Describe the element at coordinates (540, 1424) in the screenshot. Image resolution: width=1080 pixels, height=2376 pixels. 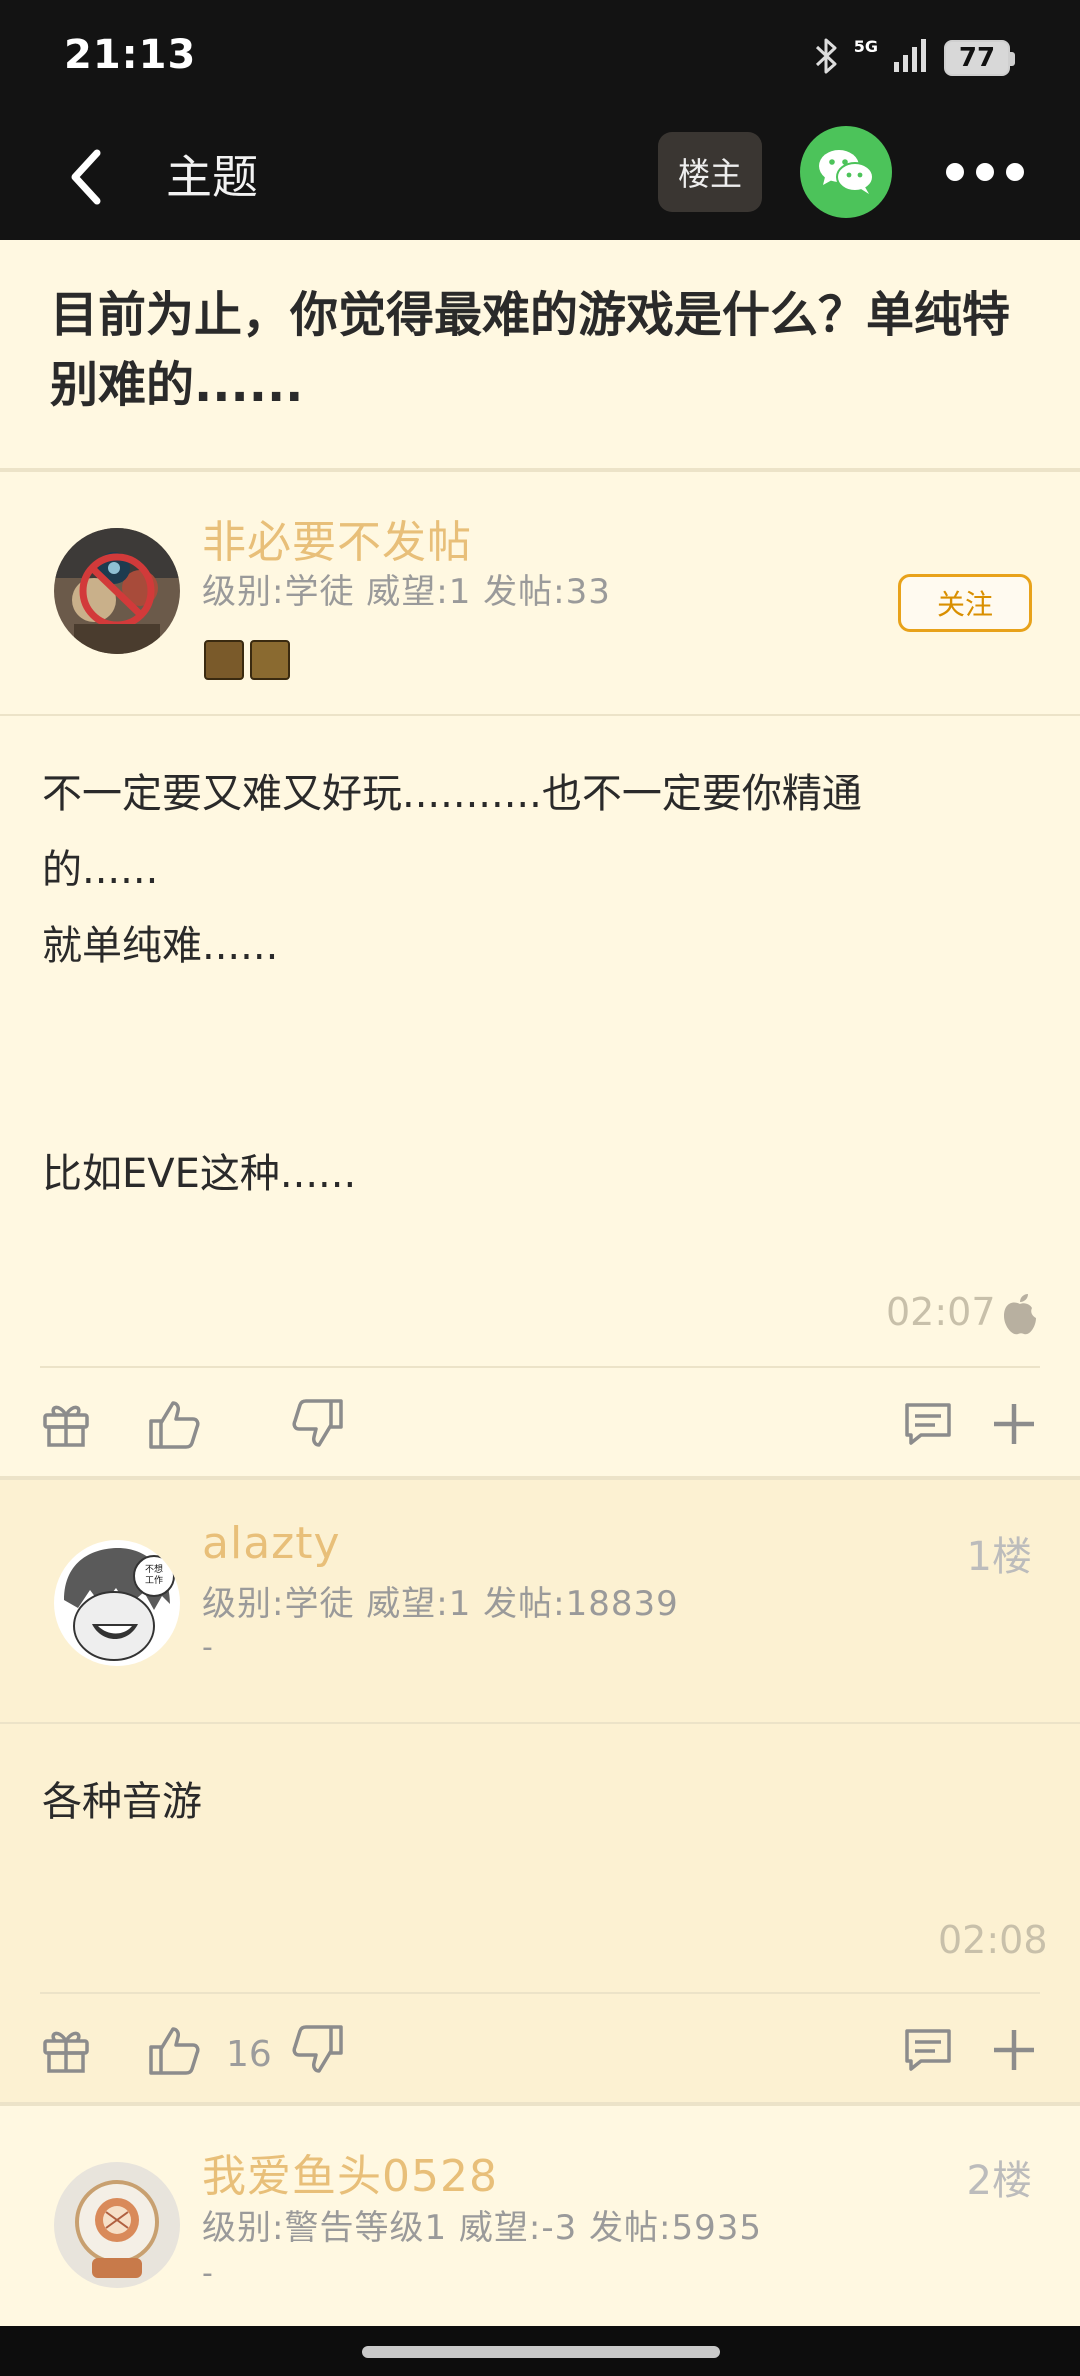
I see `post-actions` at that location.